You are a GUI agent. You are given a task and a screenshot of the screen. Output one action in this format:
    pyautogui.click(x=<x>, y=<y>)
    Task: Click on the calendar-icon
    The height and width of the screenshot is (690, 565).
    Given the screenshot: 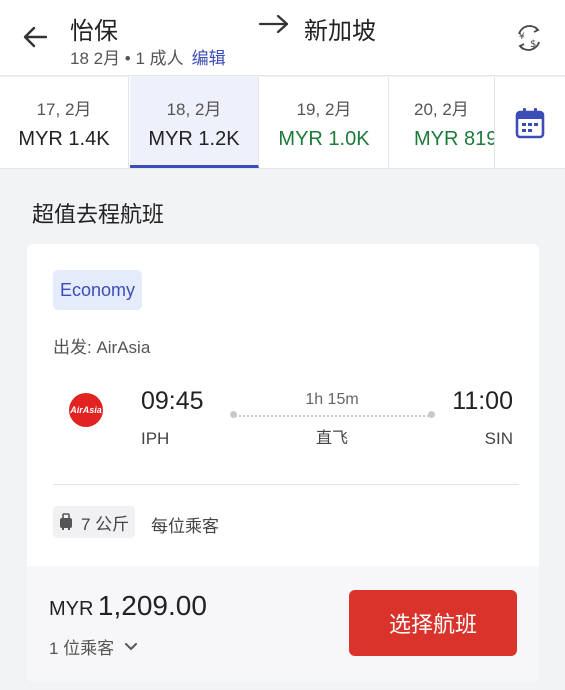 What is the action you would take?
    pyautogui.click(x=530, y=122)
    